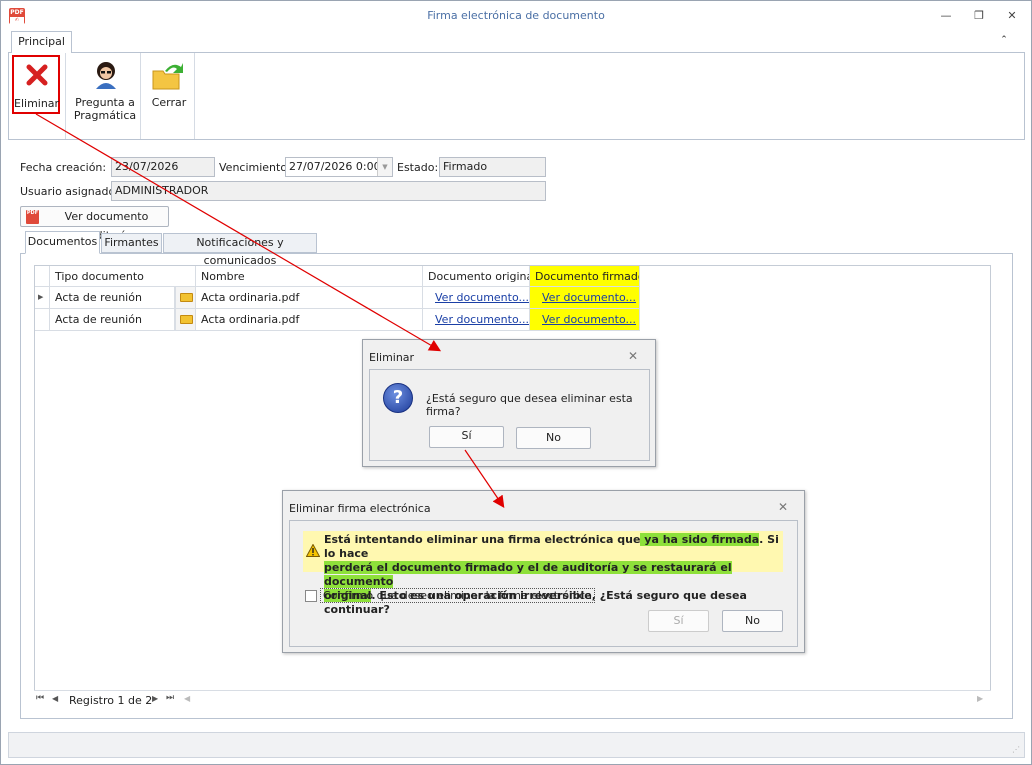 The width and height of the screenshot is (1032, 765). Describe the element at coordinates (512, 699) in the screenshot. I see `grid-pager: ⏮ ◀ Registro 1 de 2 ▶ ⏭ ◀ ▶` at that location.